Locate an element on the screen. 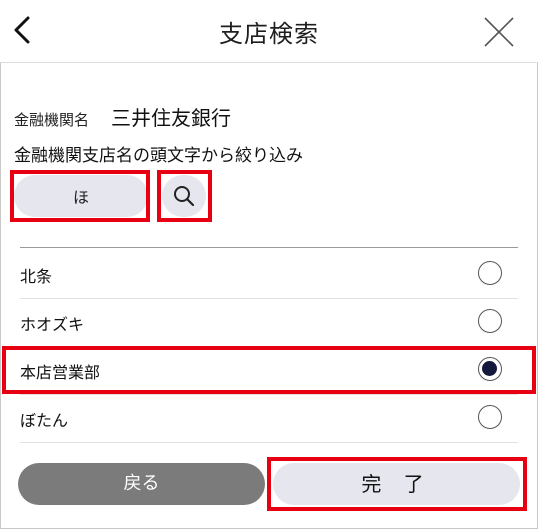 The width and height of the screenshot is (538, 529). branch-row: ホオズキ is located at coordinates (269, 322).